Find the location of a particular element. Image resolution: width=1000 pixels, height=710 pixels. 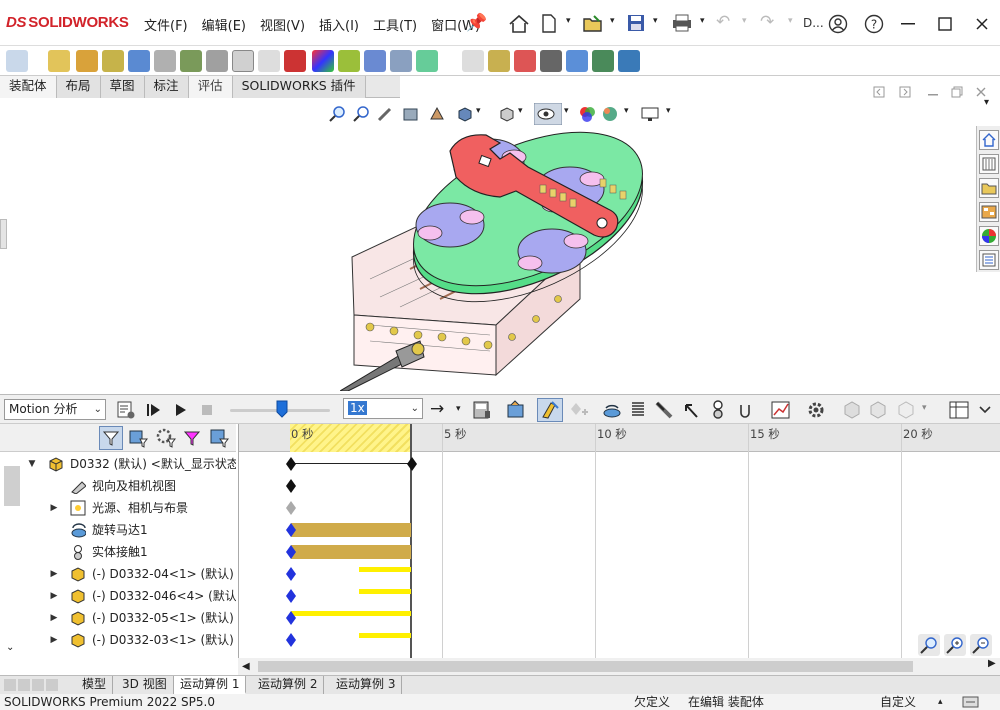

new-motion-study-icon is located at coordinates (243, 61).